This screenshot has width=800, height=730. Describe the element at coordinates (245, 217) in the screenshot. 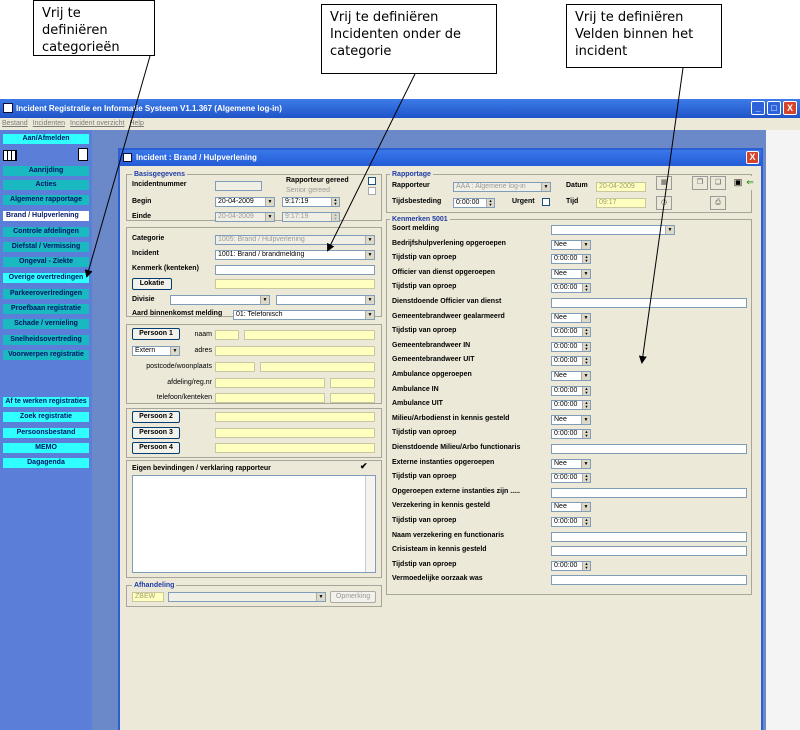

I see `einde-date-field: 20-04-2009 ▼` at that location.